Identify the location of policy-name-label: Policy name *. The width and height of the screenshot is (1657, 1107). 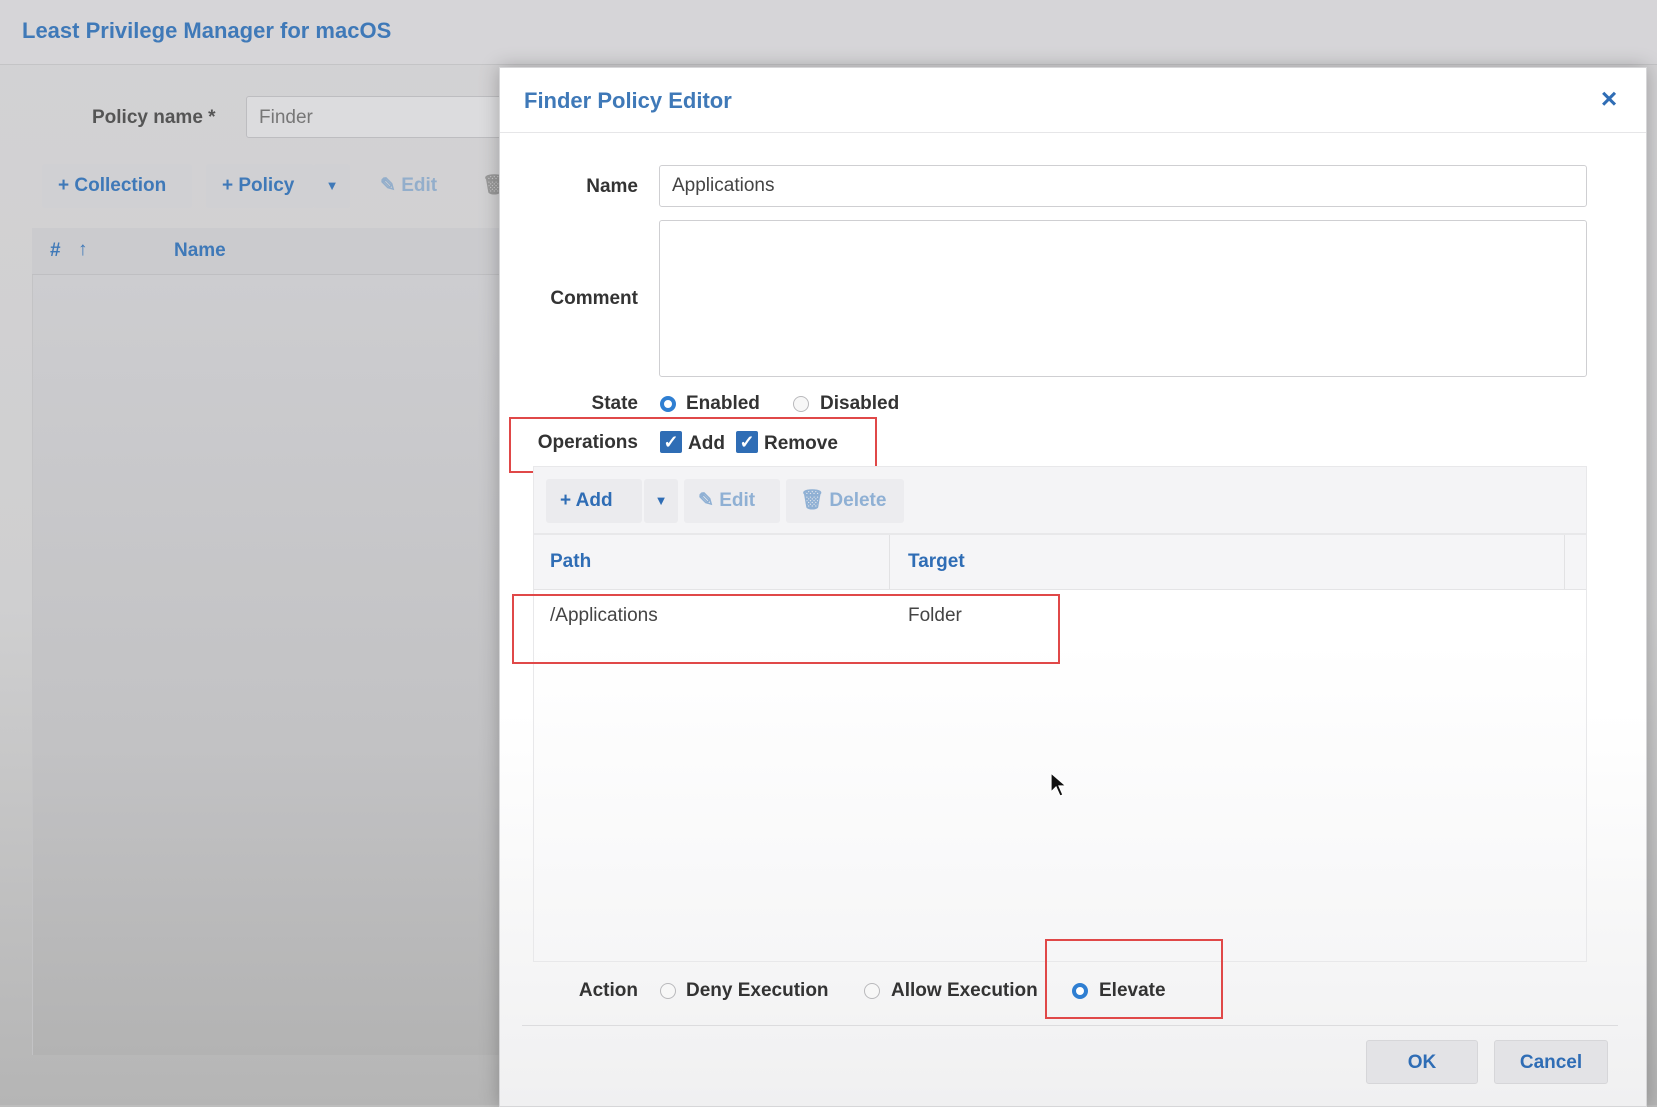
(154, 117).